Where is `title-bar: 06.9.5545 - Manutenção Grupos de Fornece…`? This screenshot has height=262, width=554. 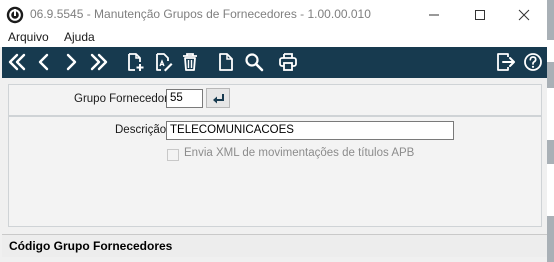
title-bar: 06.9.5545 - Manutenção Grupos de Fornece… is located at coordinates (273, 15).